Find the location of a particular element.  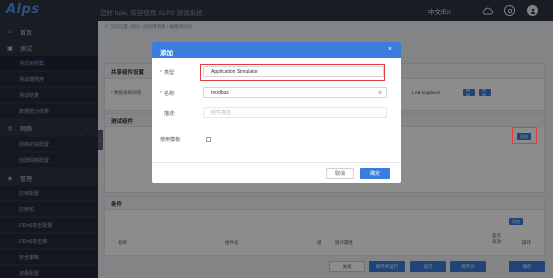

type-label: * 类型: is located at coordinates (167, 72).